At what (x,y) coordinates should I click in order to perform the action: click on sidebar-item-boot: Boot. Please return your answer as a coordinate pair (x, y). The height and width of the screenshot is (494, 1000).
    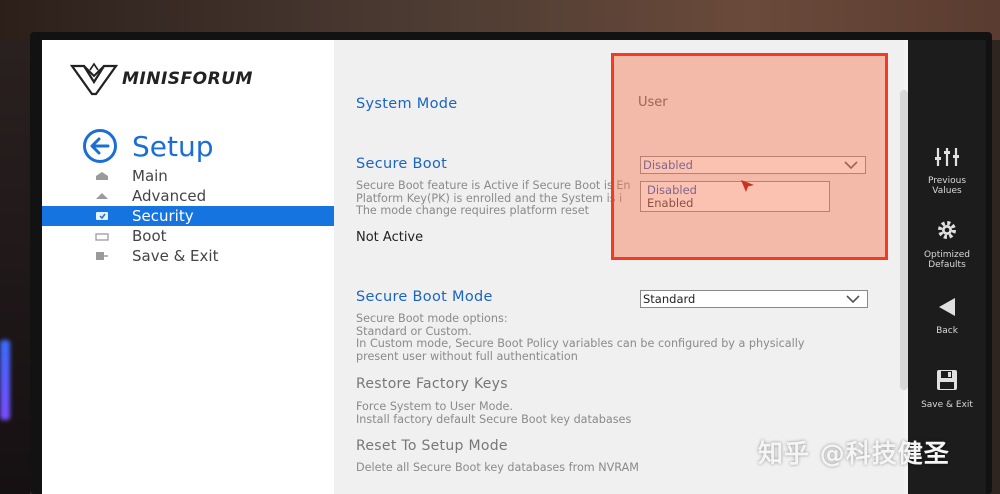
    Looking at the image, I should click on (188, 236).